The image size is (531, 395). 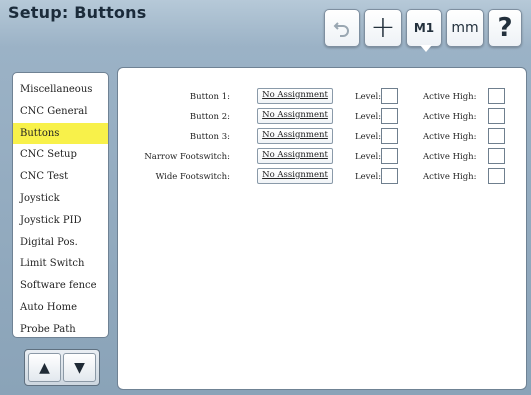 What do you see at coordinates (60, 308) in the screenshot?
I see `sidebar-item-auto-home: Auto Home` at bounding box center [60, 308].